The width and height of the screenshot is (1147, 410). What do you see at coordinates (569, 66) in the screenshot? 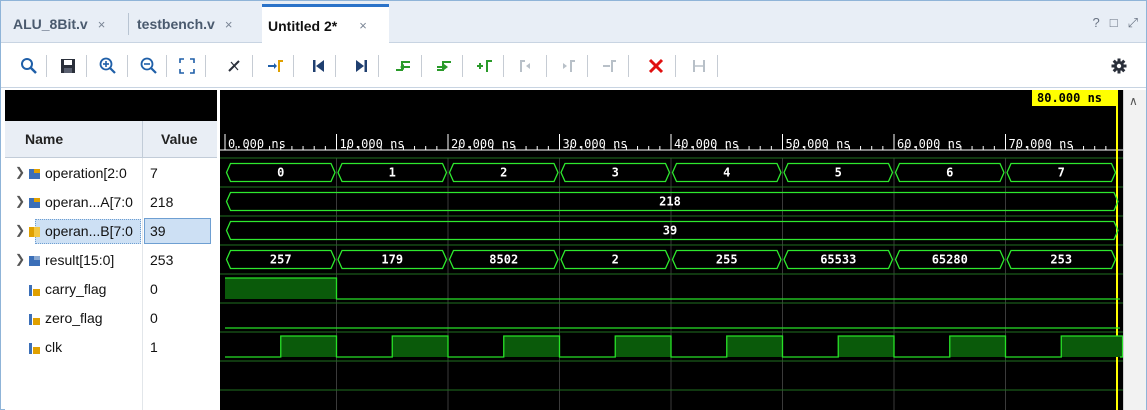
I see `next-marker-icon` at bounding box center [569, 66].